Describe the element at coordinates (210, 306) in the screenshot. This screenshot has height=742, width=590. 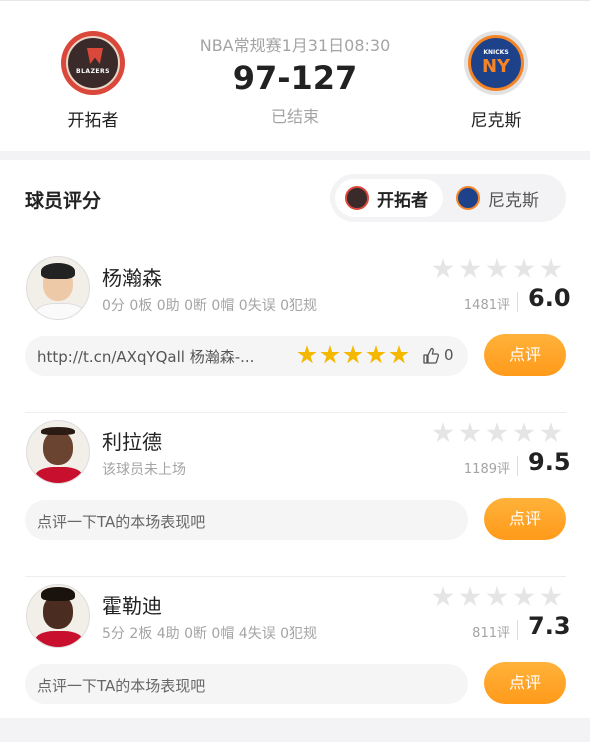
I see `player-stats: 0分 0板 0助 0断 0帽 0失误 0犯规` at that location.